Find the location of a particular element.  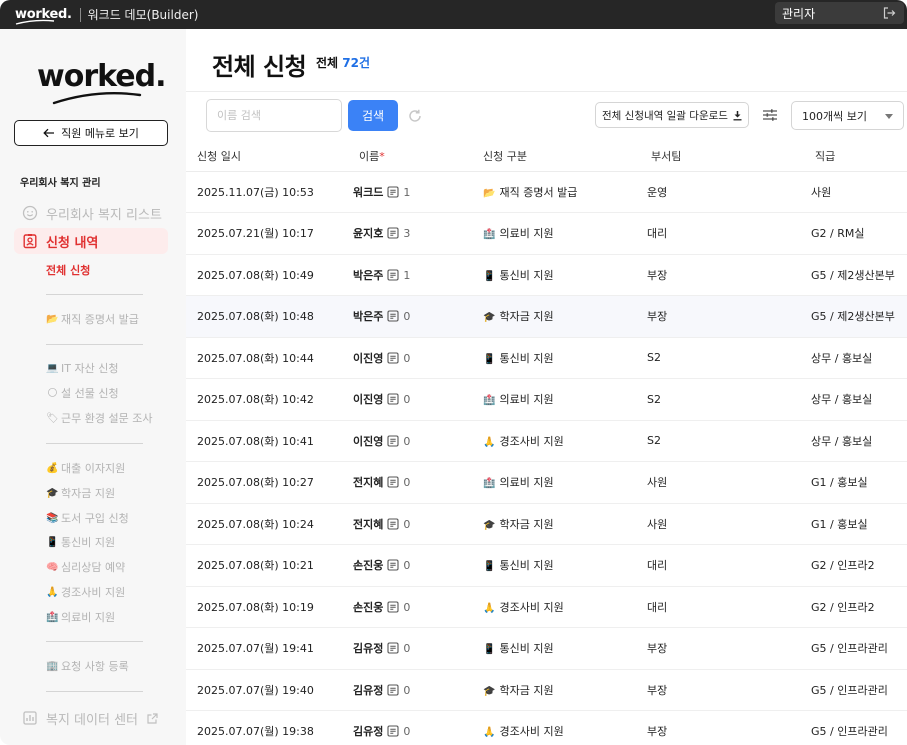

nav-requests: 신청 내역 is located at coordinates (91, 241).